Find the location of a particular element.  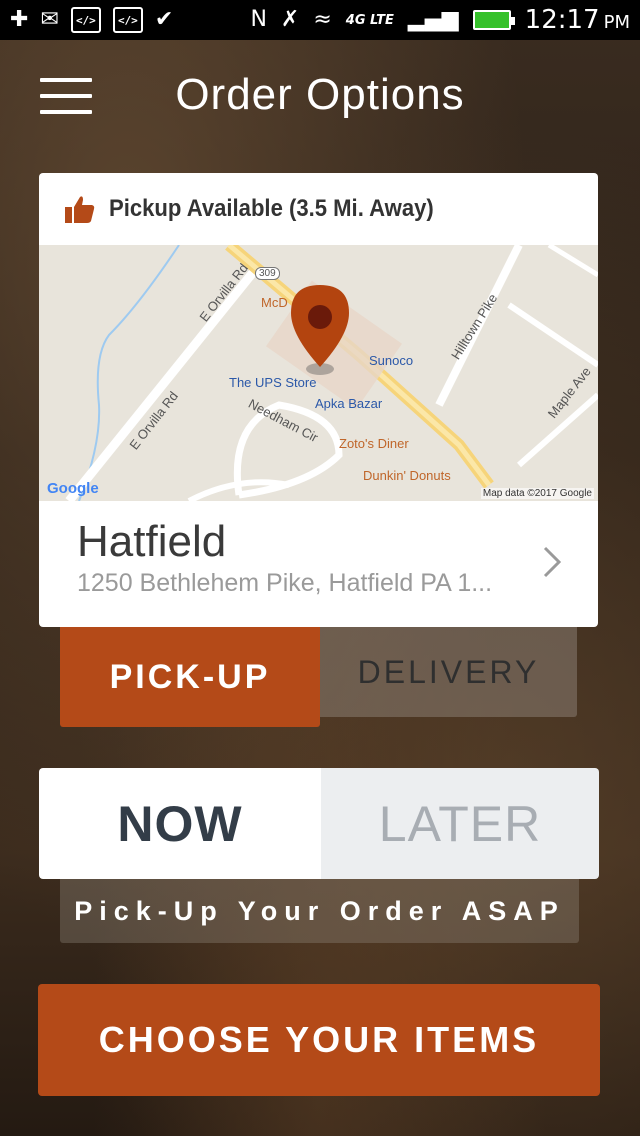

fulfillment-tabs: PICK-UP DELIVERY is located at coordinates (318, 677).